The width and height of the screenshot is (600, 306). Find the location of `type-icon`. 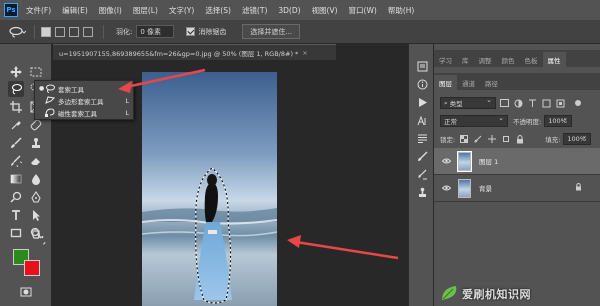

type-icon is located at coordinates (532, 103).